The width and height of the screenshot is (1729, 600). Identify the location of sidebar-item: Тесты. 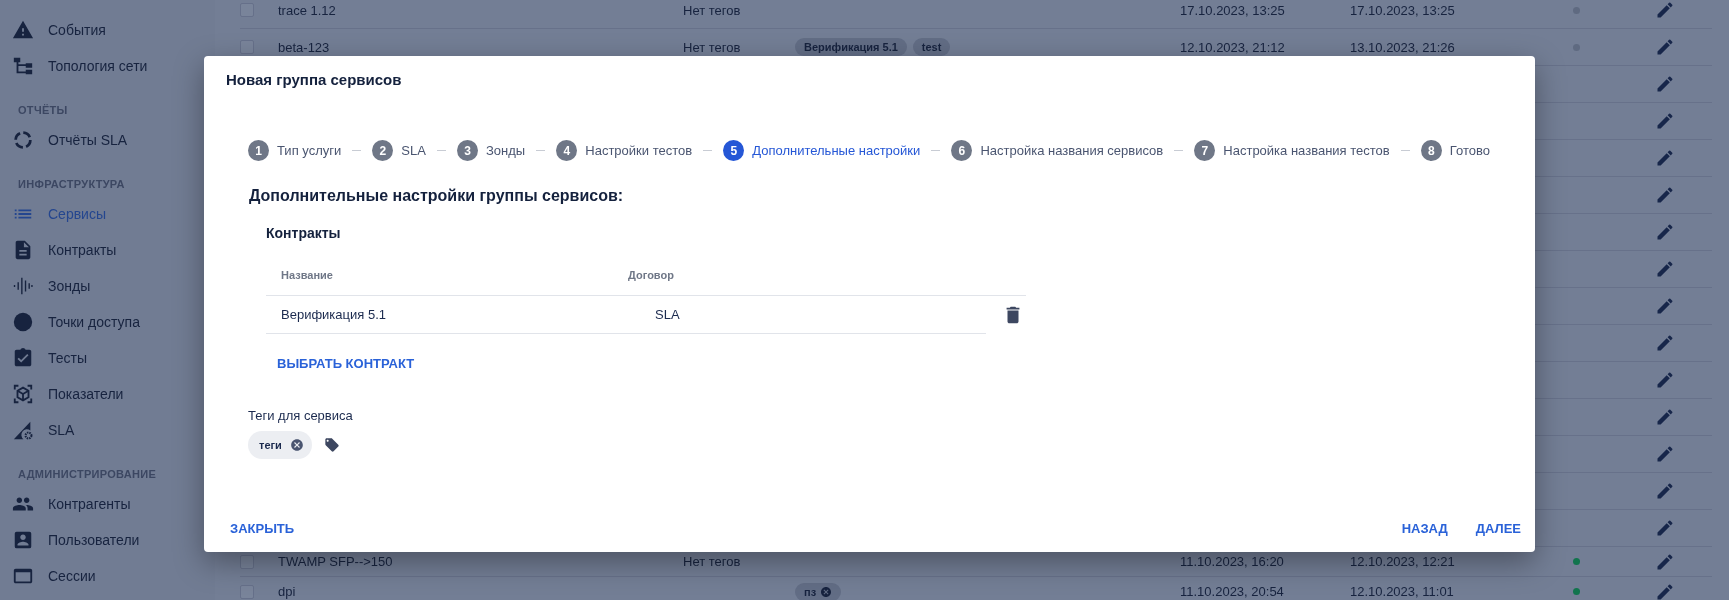
(107, 358).